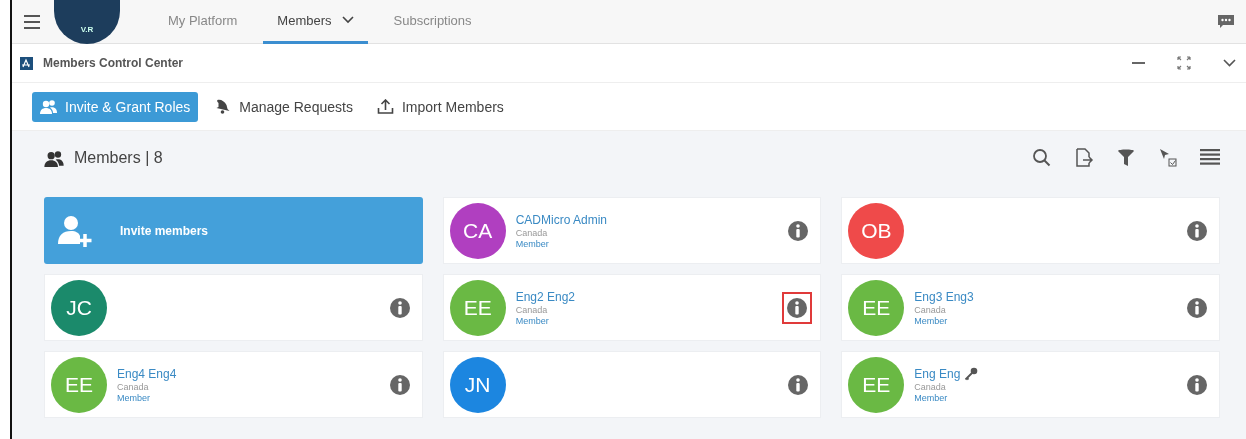  Describe the element at coordinates (147, 373) in the screenshot. I see `member-name: Eng4 Eng4` at that location.